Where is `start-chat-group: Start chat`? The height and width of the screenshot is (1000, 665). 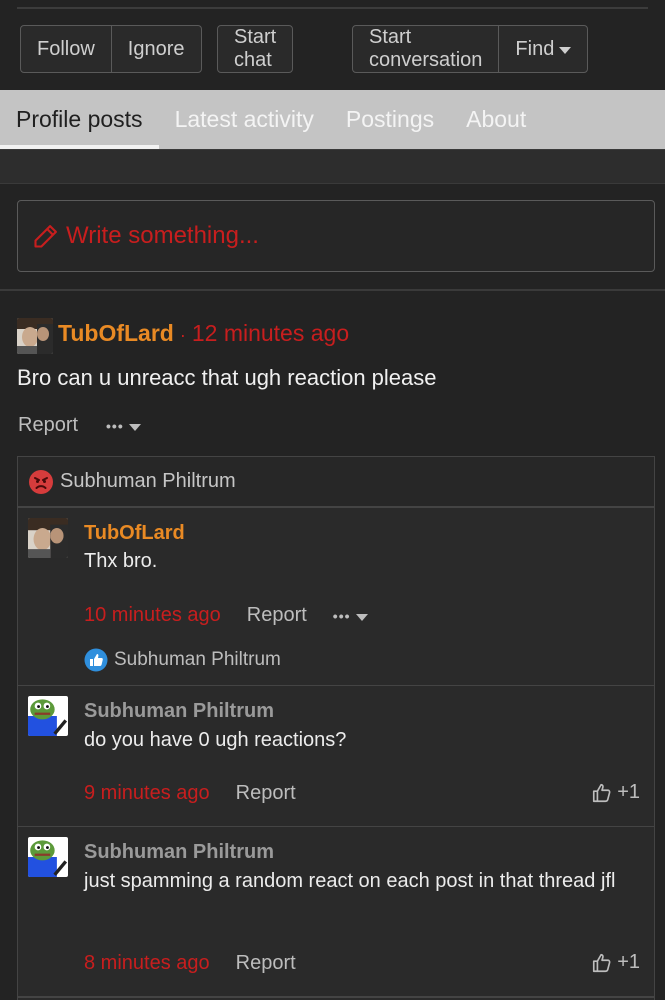 start-chat-group: Start chat is located at coordinates (255, 49).